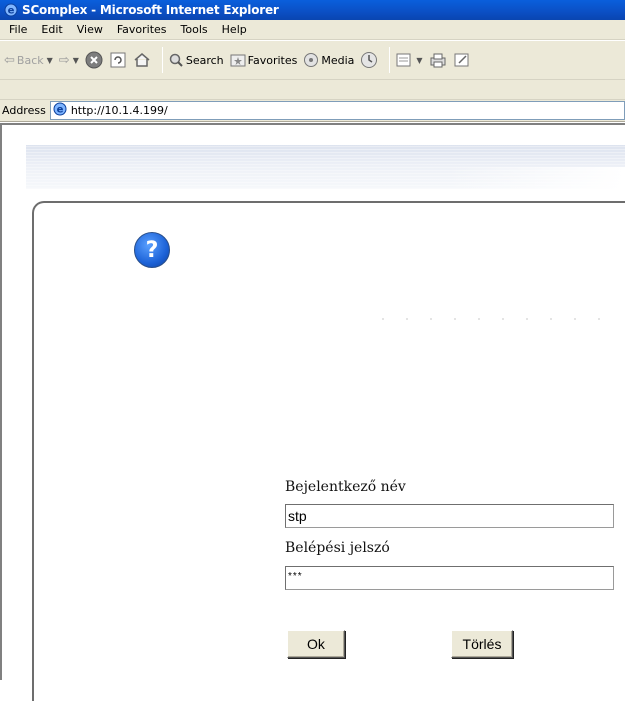 This screenshot has height=701, width=625. I want to click on stop-button, so click(94, 60).